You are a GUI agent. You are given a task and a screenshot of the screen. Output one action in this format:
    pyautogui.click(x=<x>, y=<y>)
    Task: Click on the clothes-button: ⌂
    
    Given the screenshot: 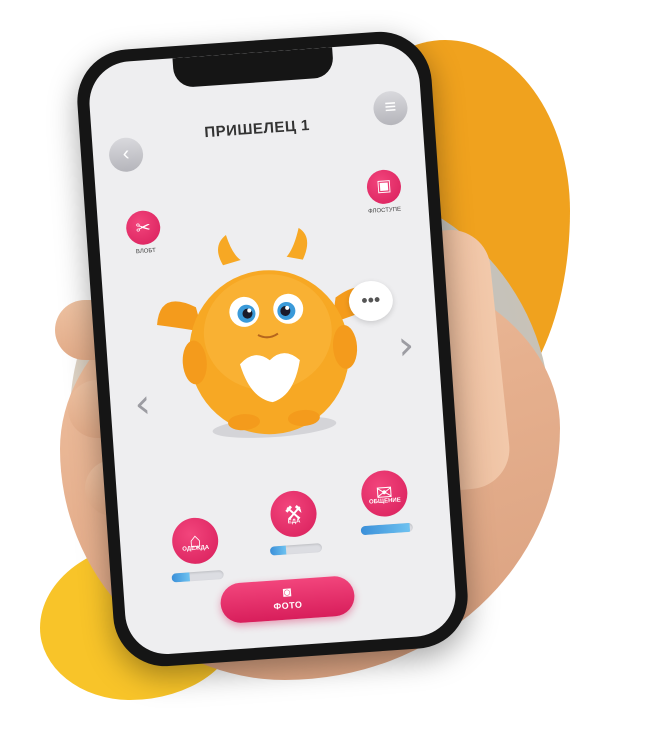 What is the action you would take?
    pyautogui.click(x=195, y=541)
    